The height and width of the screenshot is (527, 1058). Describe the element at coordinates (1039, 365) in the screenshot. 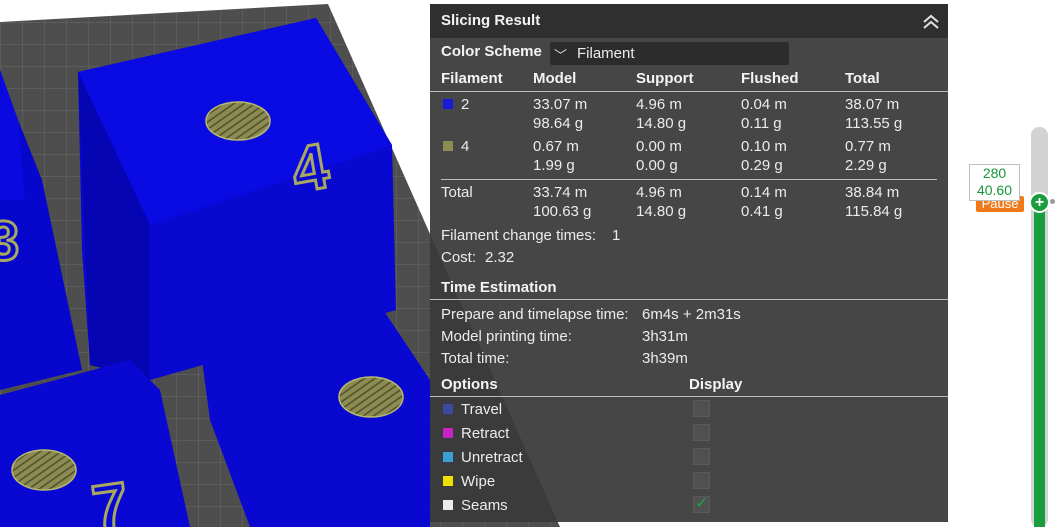

I see `layer-slider-fill` at that location.